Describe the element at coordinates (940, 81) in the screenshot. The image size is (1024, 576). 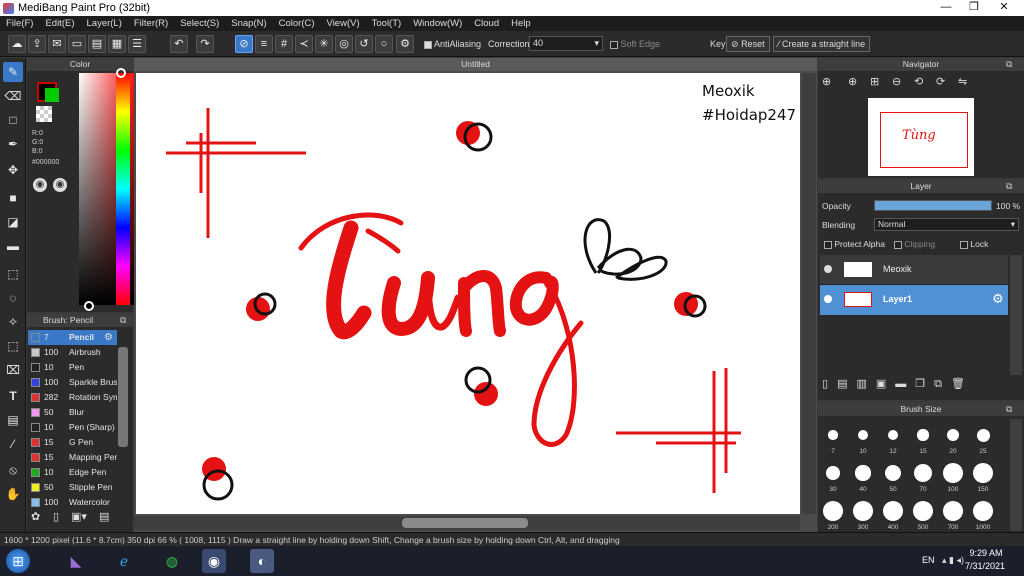
I see `rotate-right-icon: ⟳` at that location.